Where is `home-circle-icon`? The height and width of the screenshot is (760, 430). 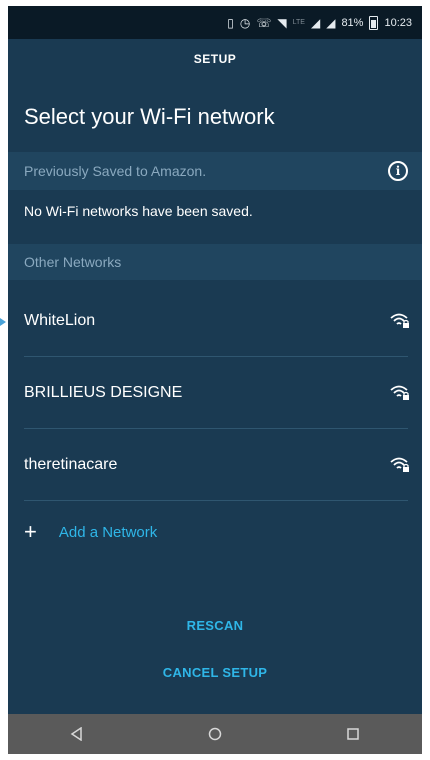
home-circle-icon is located at coordinates (215, 734).